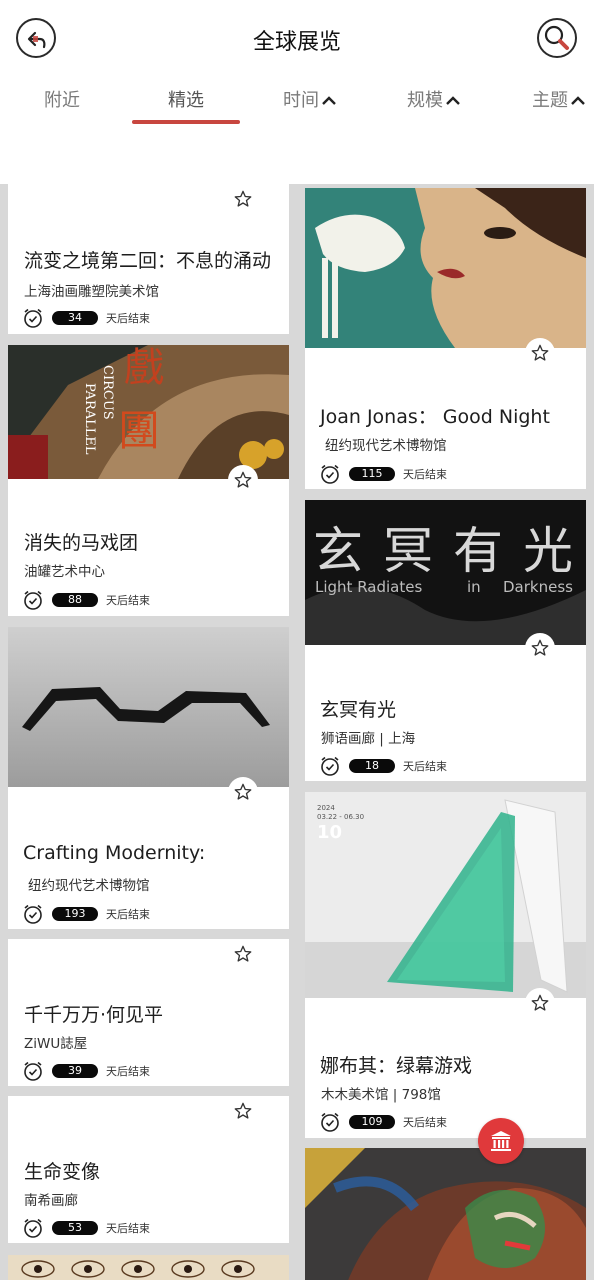 This screenshot has width=594, height=1280. Describe the element at coordinates (186, 99) in the screenshot. I see `tab-featured: 精选` at that location.